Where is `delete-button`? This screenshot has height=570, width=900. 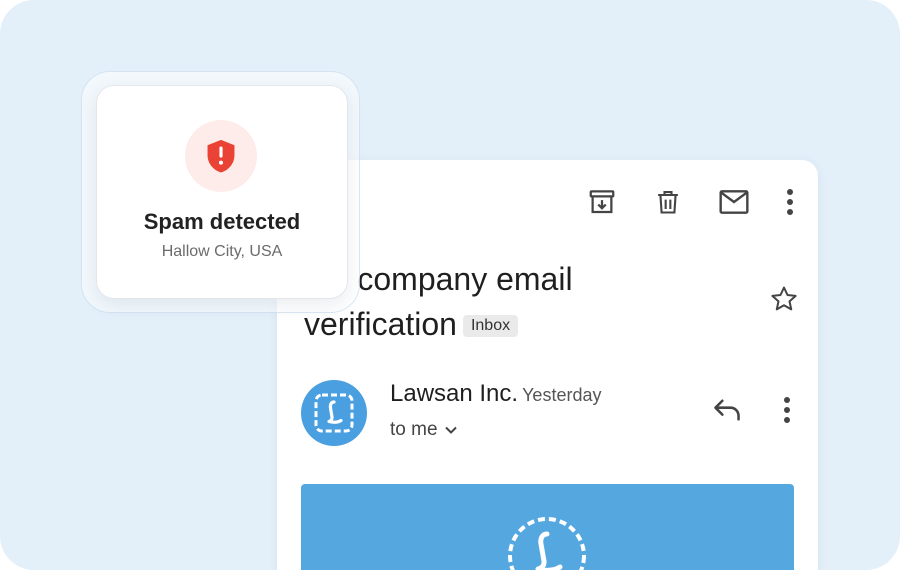 delete-button is located at coordinates (668, 202).